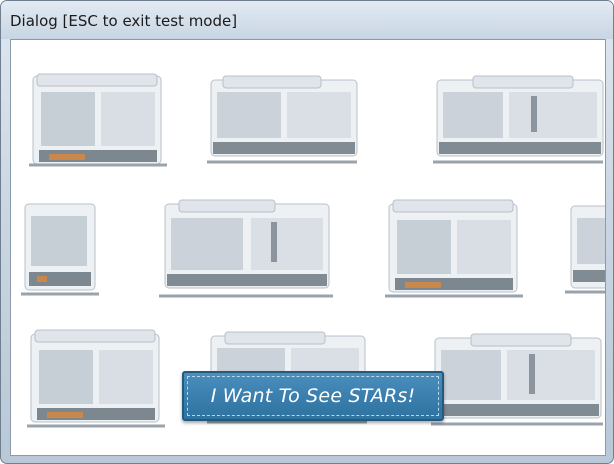  I want to click on see-stars-button: I Want To See STARs!, so click(313, 396).